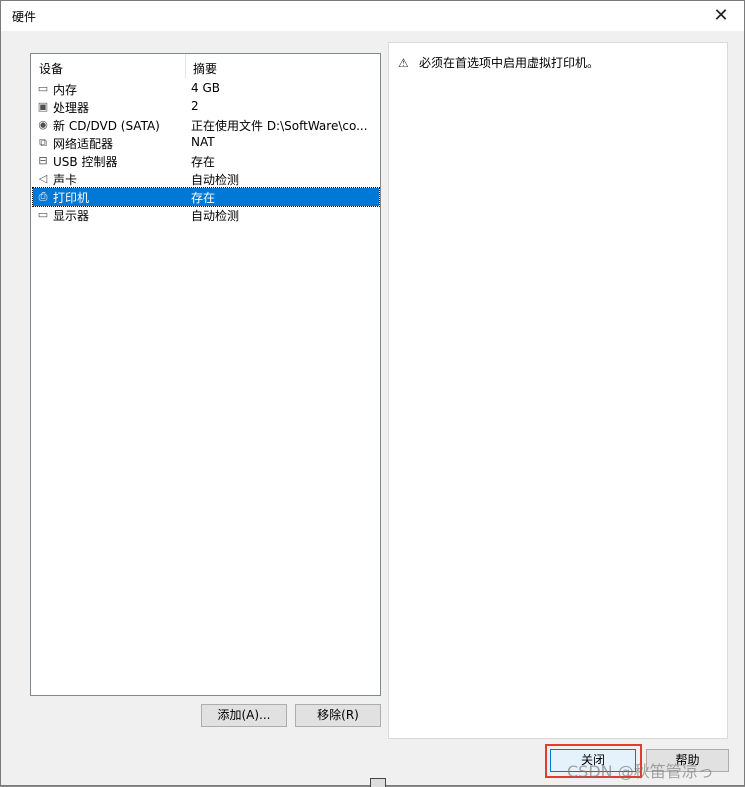 This screenshot has height=787, width=745. Describe the element at coordinates (185, 66) in the screenshot. I see `column-divider` at that location.